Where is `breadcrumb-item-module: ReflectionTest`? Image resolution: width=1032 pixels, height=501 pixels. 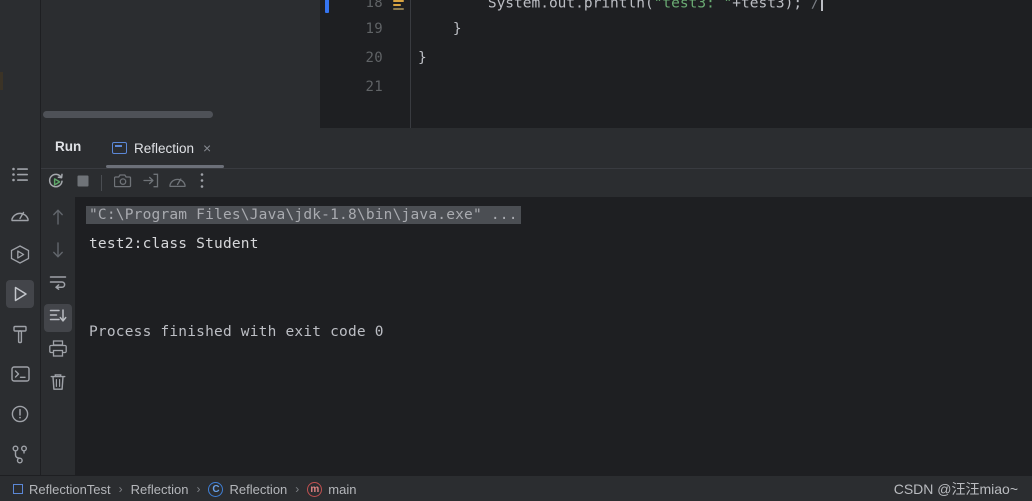 breadcrumb-item-module: ReflectionTest is located at coordinates (62, 489).